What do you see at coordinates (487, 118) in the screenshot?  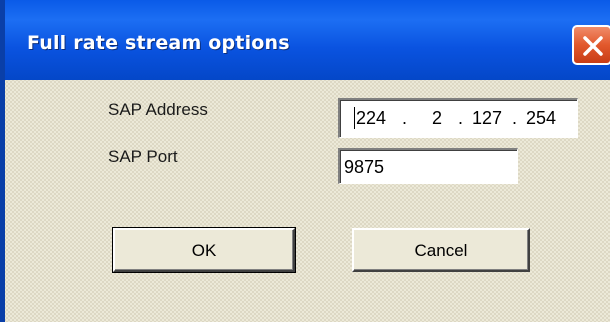 I see `ip-octet-3: 127` at bounding box center [487, 118].